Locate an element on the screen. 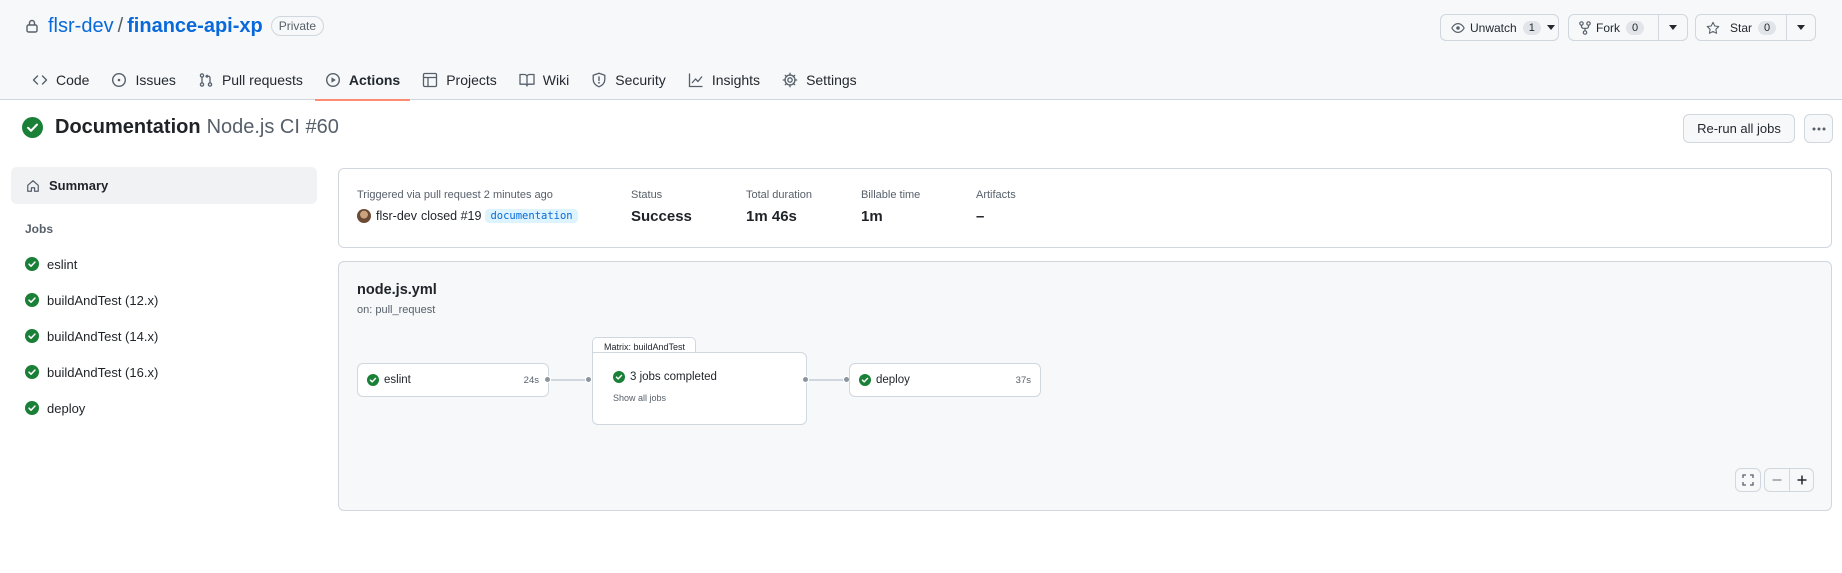 This screenshot has width=1842, height=573. tab-label: Insights is located at coordinates (736, 80).